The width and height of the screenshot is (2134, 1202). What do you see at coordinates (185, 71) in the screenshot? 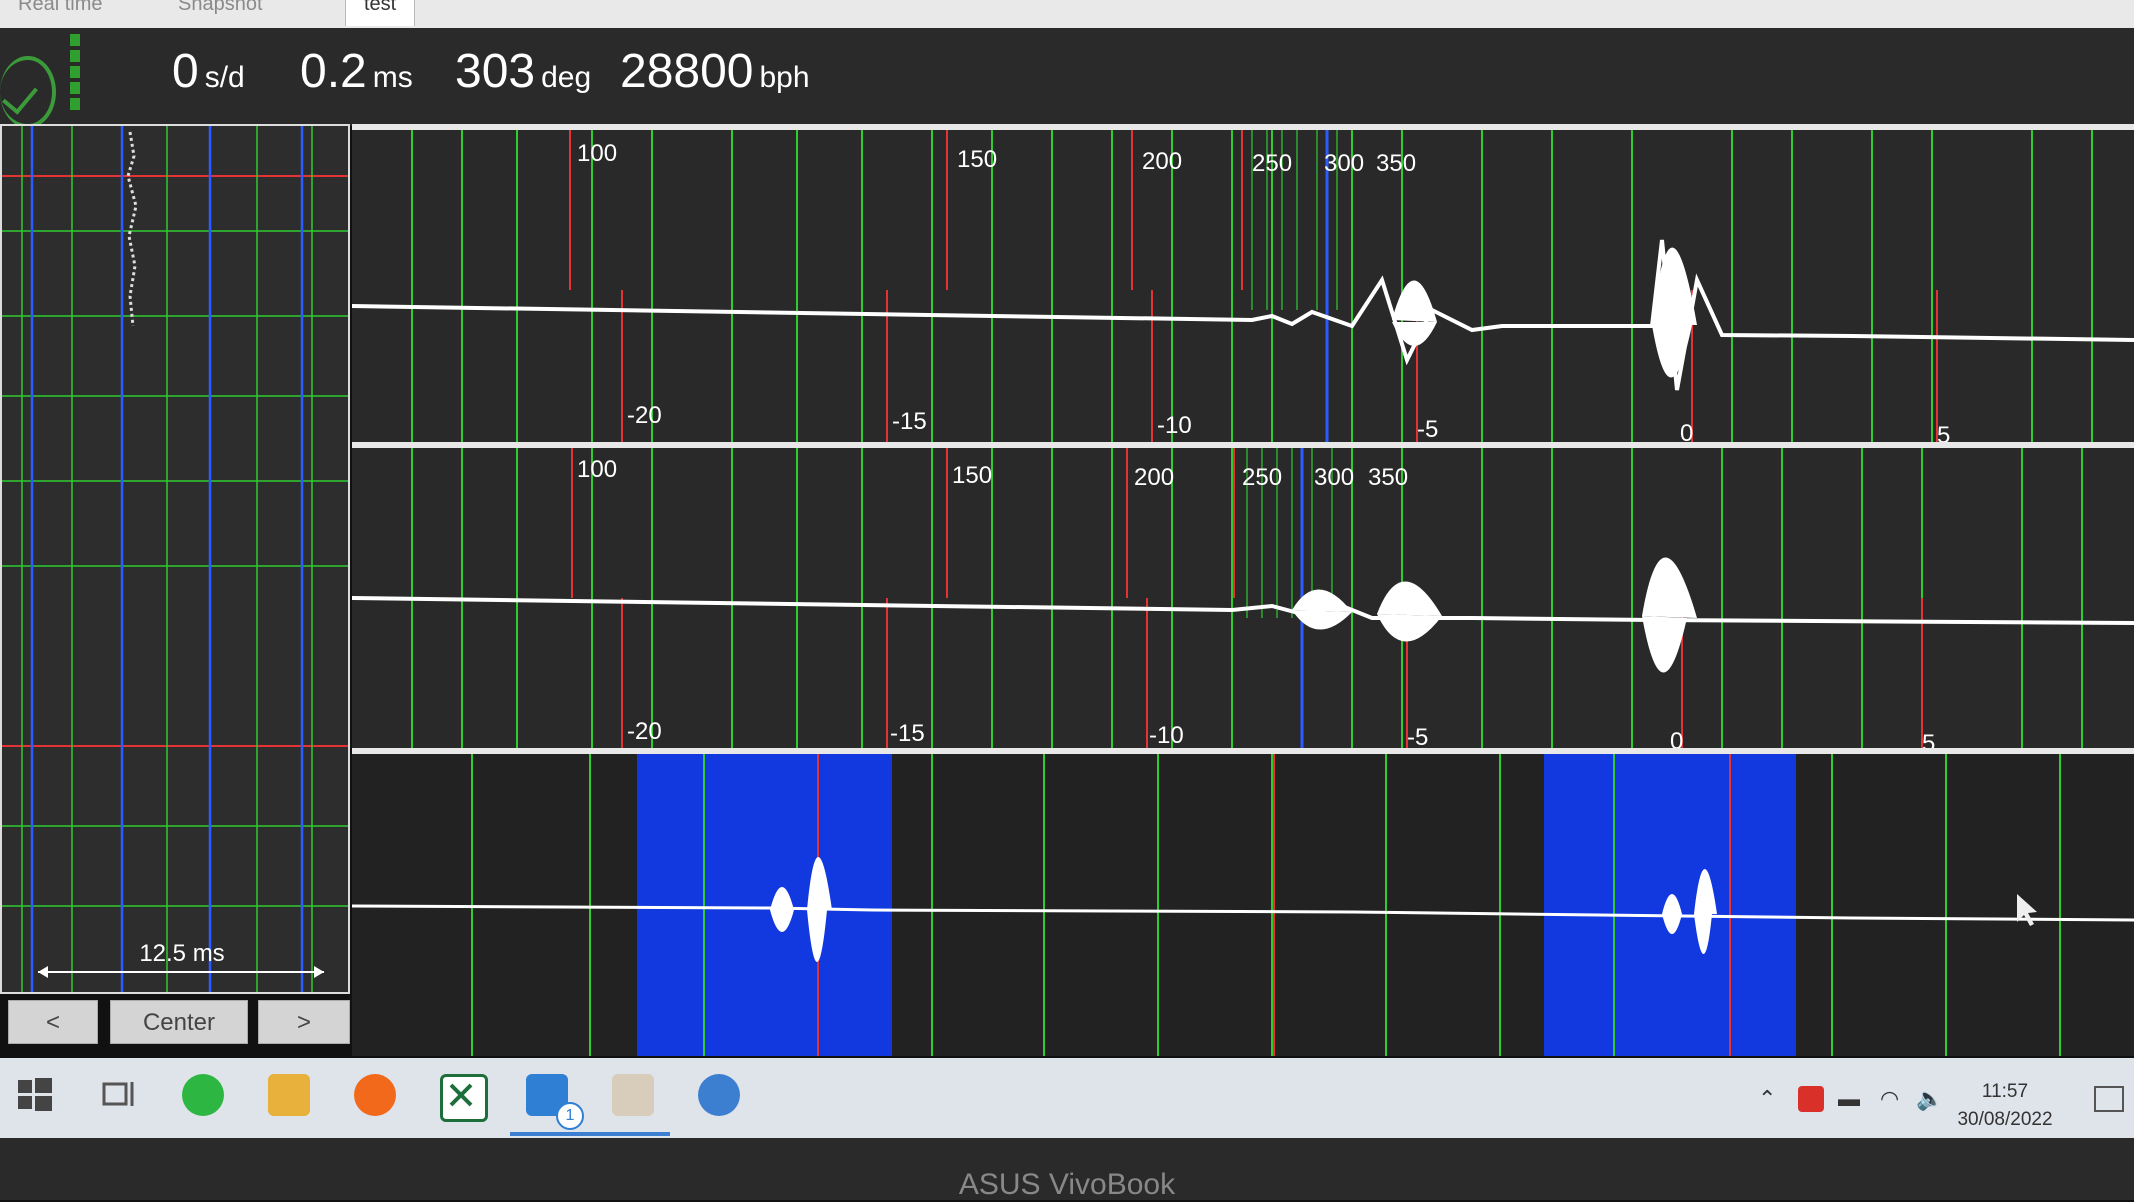
I see `rate-value: 0` at bounding box center [185, 71].